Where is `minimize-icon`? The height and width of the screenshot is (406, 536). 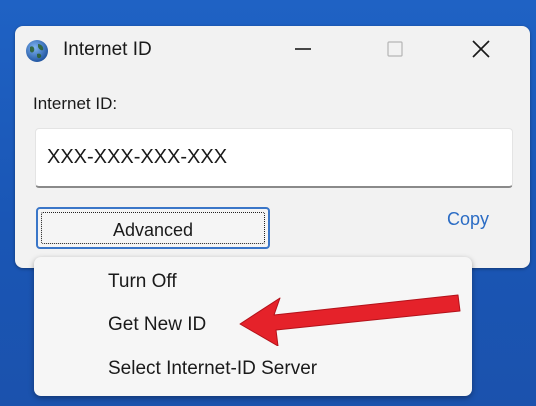 minimize-icon is located at coordinates (303, 51).